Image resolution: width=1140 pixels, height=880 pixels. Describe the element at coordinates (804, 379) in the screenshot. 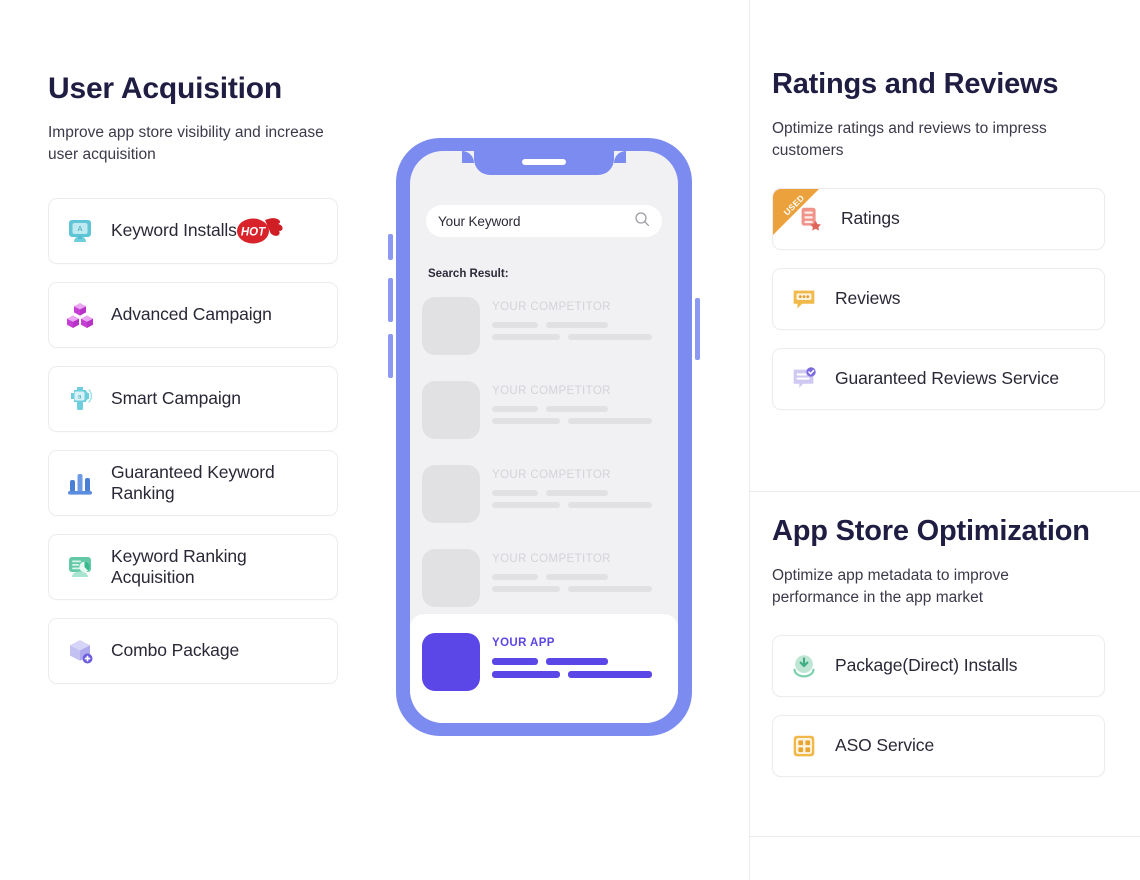

I see `reviews-check-icon` at that location.